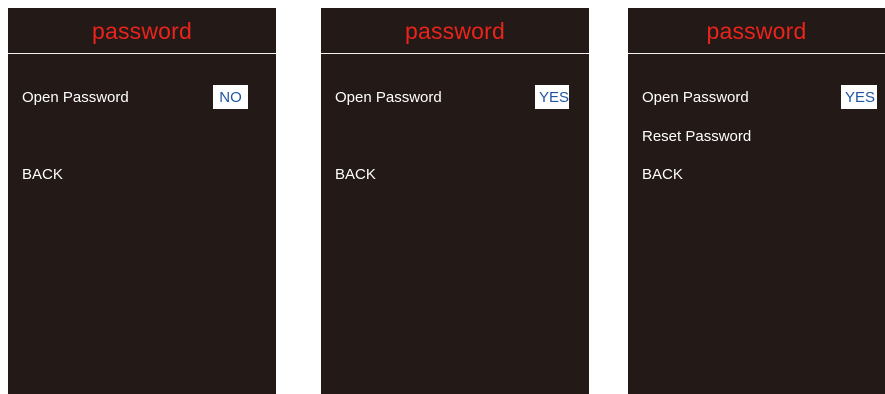  Describe the element at coordinates (230, 97) in the screenshot. I see `open-password-value: NO` at that location.